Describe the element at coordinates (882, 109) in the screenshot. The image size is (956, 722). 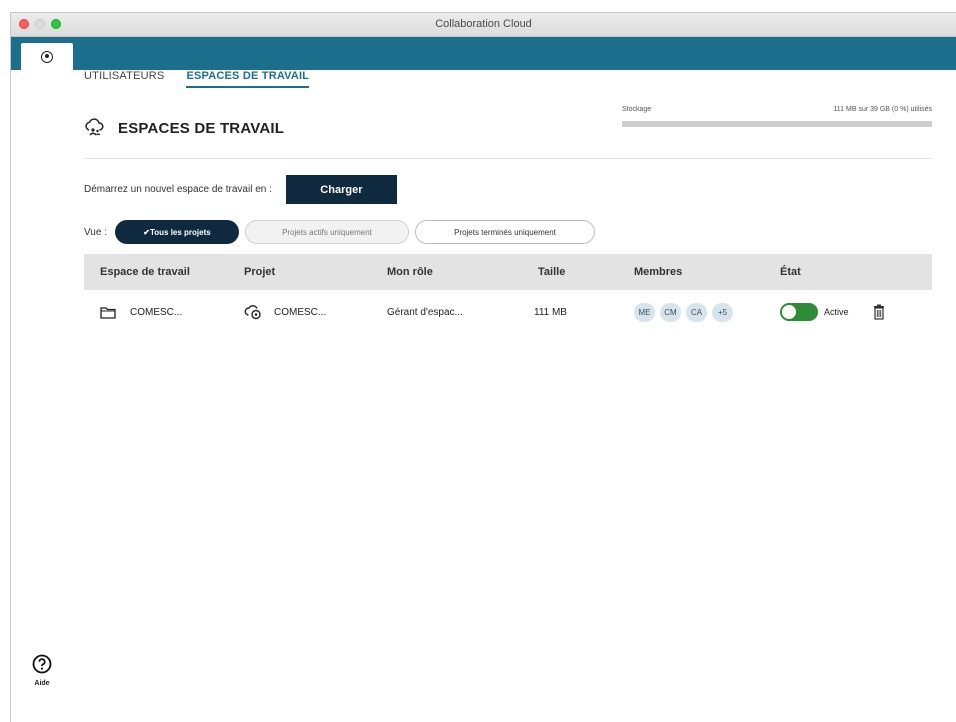
I see `storage-value: 111 MB sur 39 GB (0 %) utilisés` at that location.